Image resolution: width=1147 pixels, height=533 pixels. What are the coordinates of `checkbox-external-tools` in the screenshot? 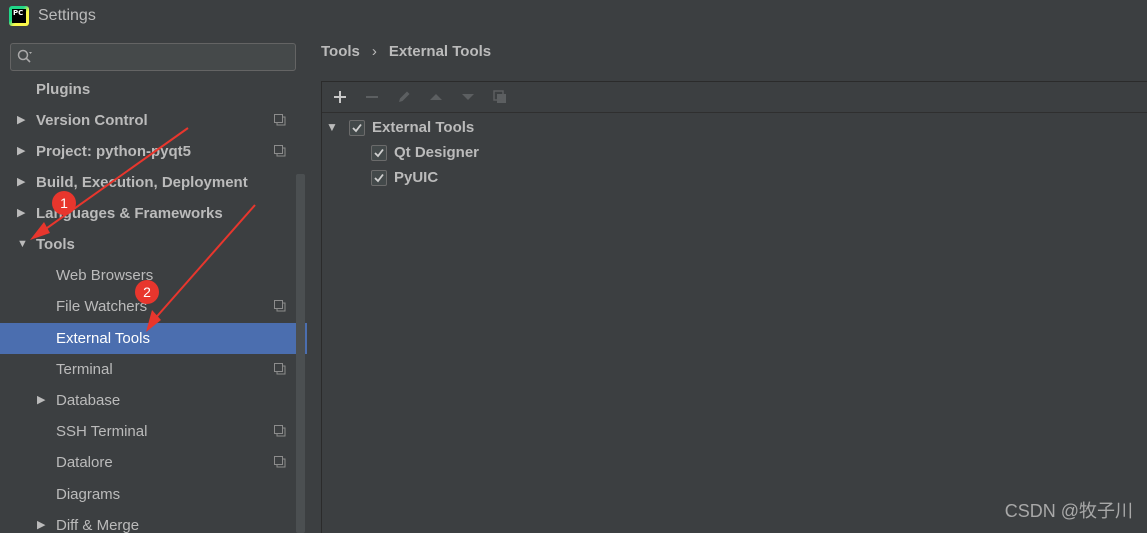 It's located at (357, 128).